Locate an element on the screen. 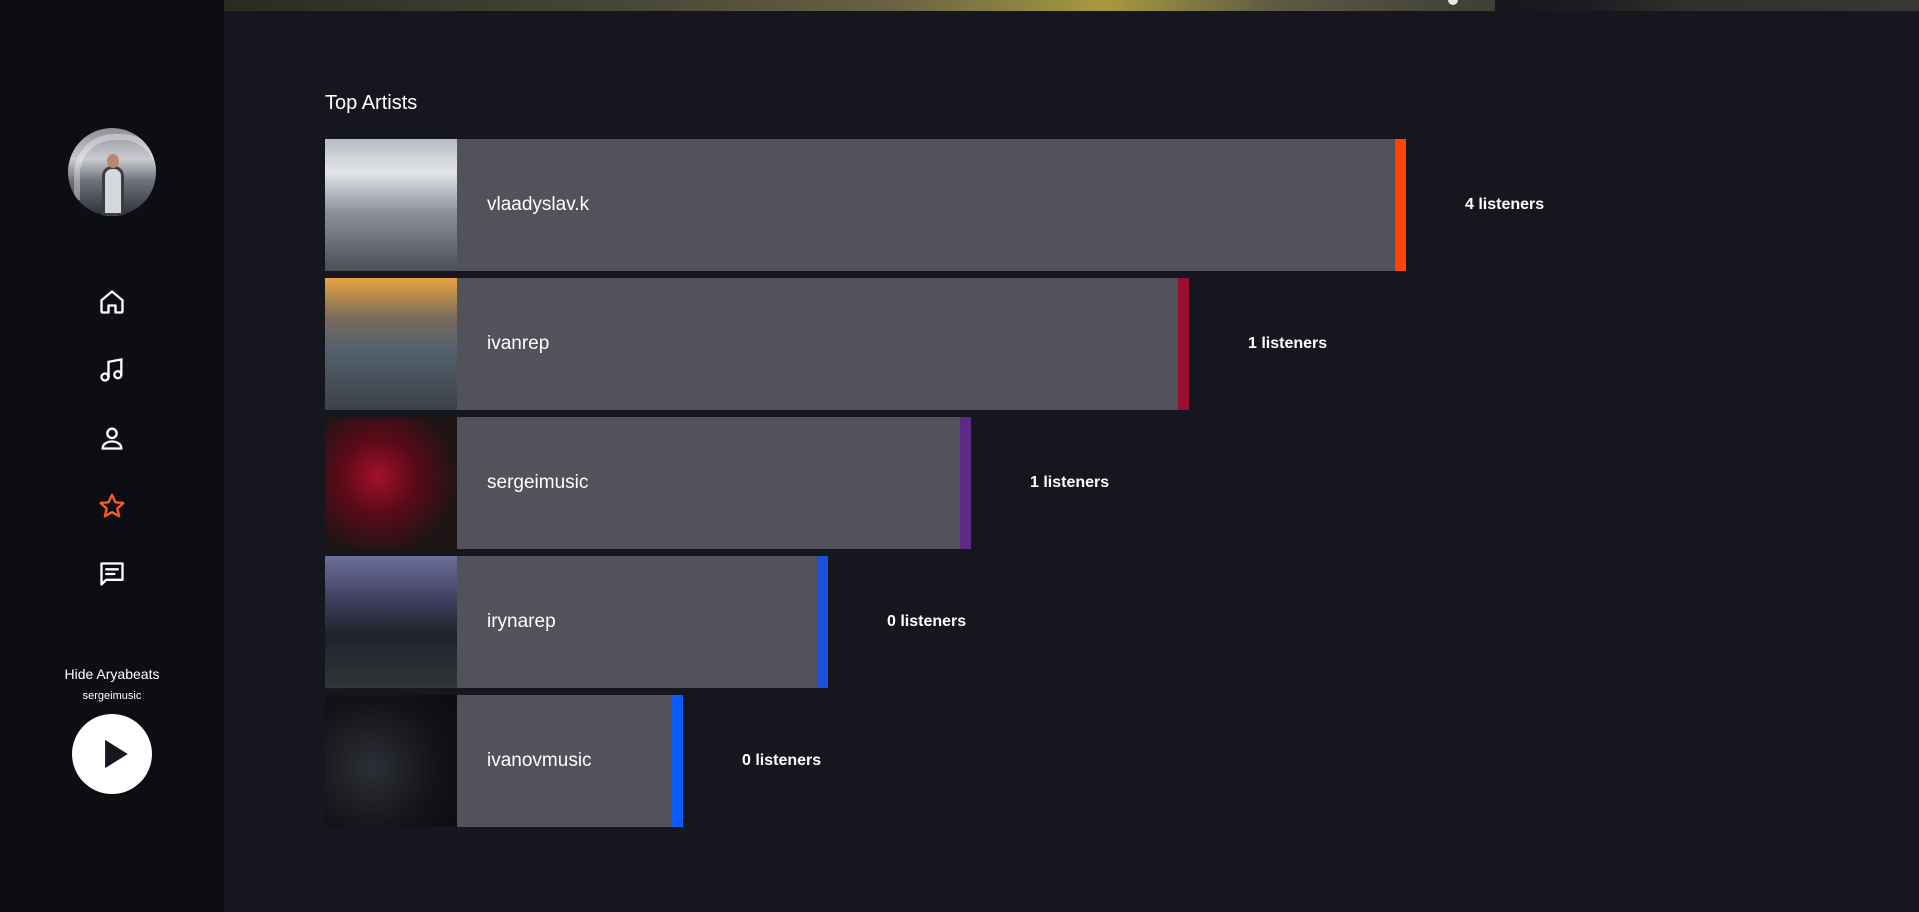  avatar-head is located at coordinates (113, 161).